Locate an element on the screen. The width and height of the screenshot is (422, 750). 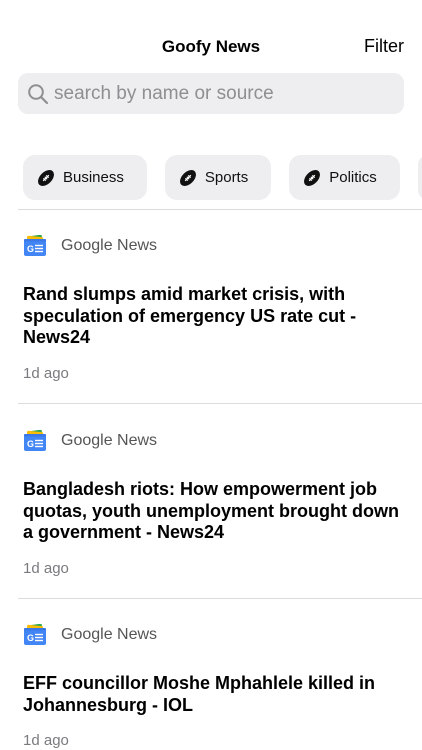
category-chip-sports: Sports is located at coordinates (218, 177).